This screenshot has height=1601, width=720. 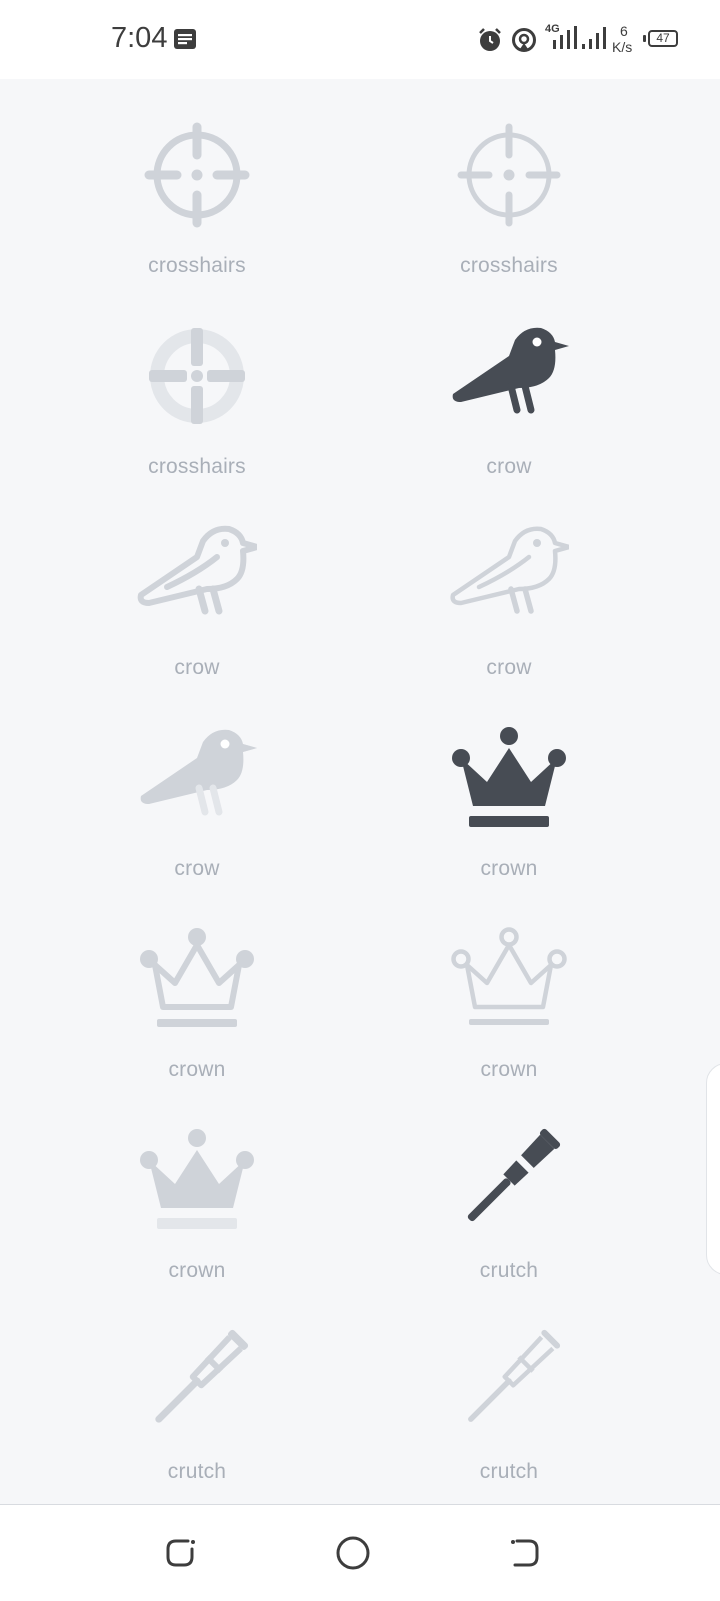 I want to click on recent-apps-button, so click(x=180, y=1553).